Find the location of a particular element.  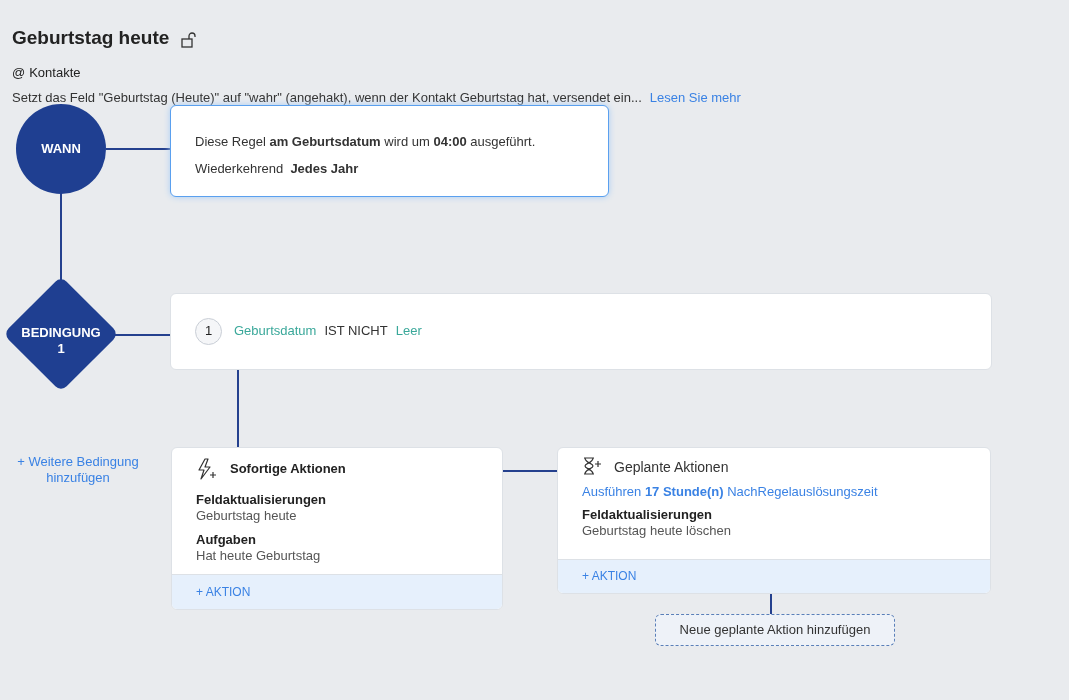

scheduled-actions-title: Geplante Aktionen is located at coordinates (671, 467).